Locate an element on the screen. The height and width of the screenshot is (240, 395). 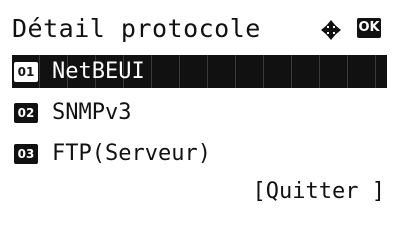
menu-item-snmpv3: 02 SNMPv3 is located at coordinates (199, 112).